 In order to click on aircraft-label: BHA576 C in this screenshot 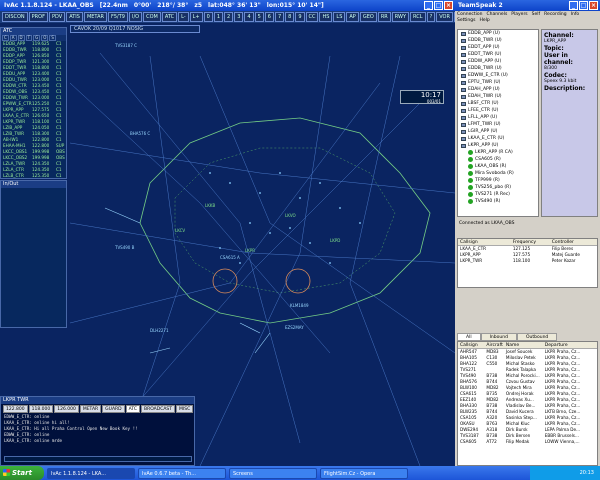, I will do `click(140, 133)`.